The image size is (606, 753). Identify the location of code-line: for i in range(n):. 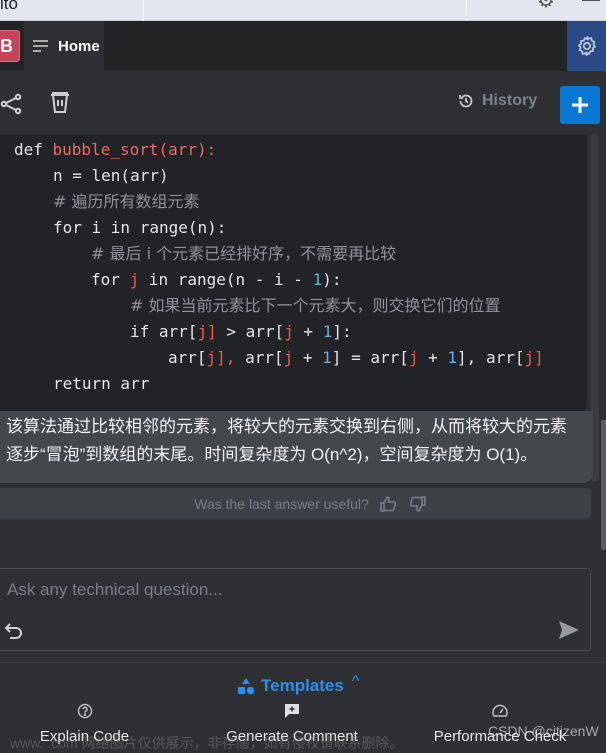
(140, 227).